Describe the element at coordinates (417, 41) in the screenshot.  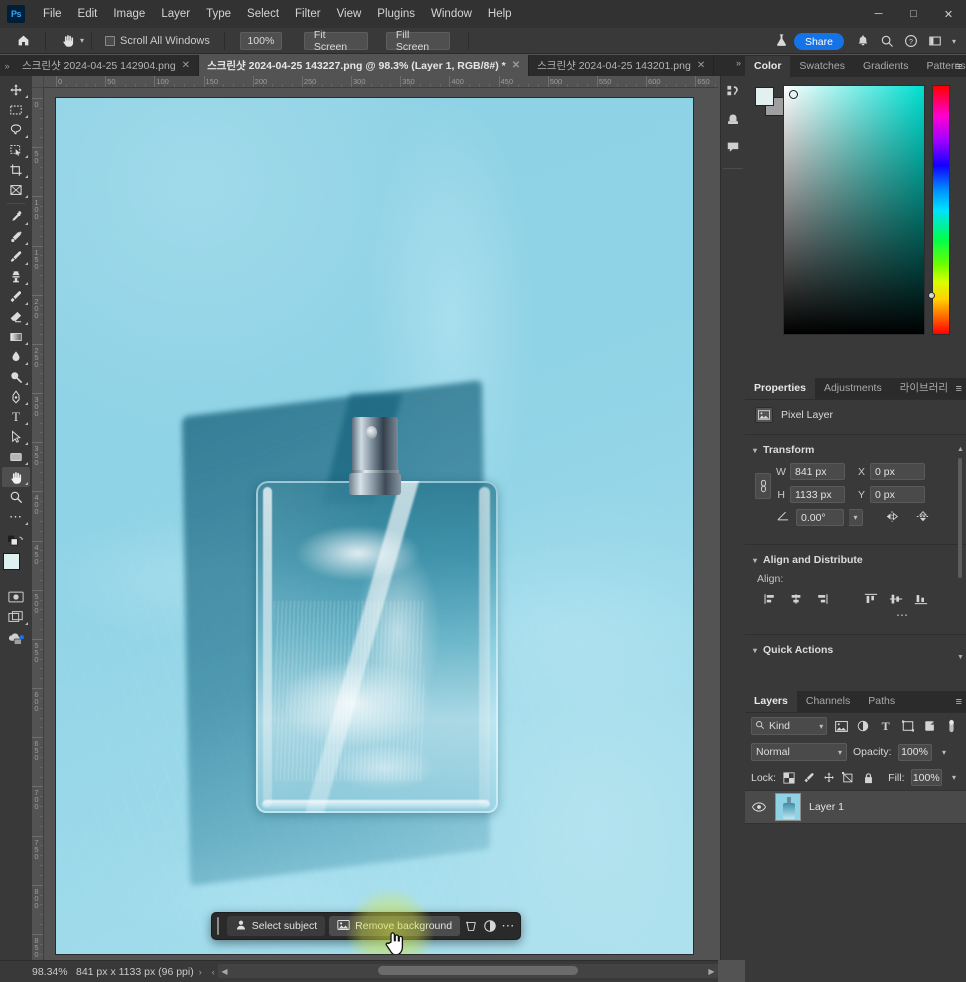
I see `fill-screen-button: Fill Screen` at that location.